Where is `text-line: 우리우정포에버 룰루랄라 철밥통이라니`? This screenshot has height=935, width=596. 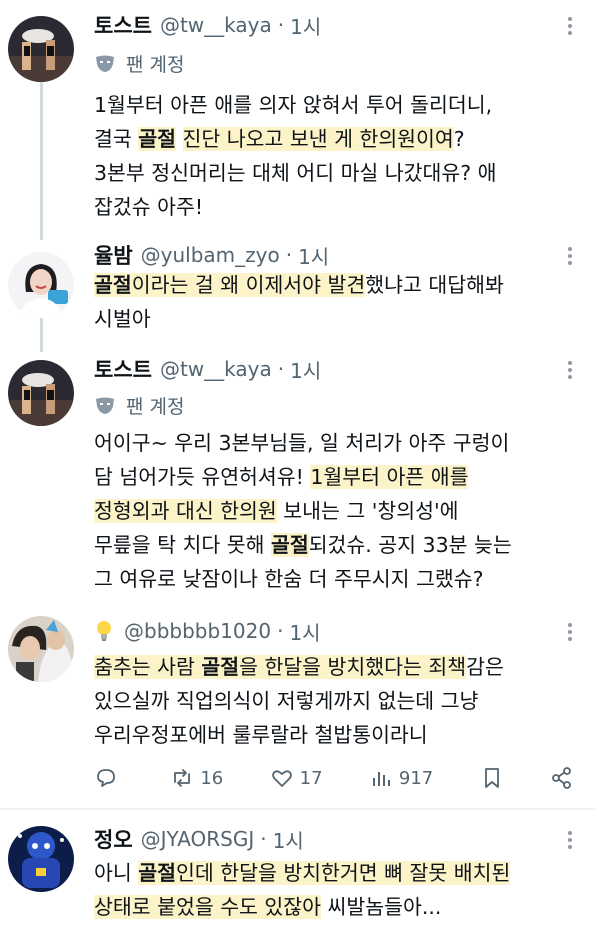
text-line: 우리우정포에버 룰루랄라 철밥통이라니 is located at coordinates (339, 735).